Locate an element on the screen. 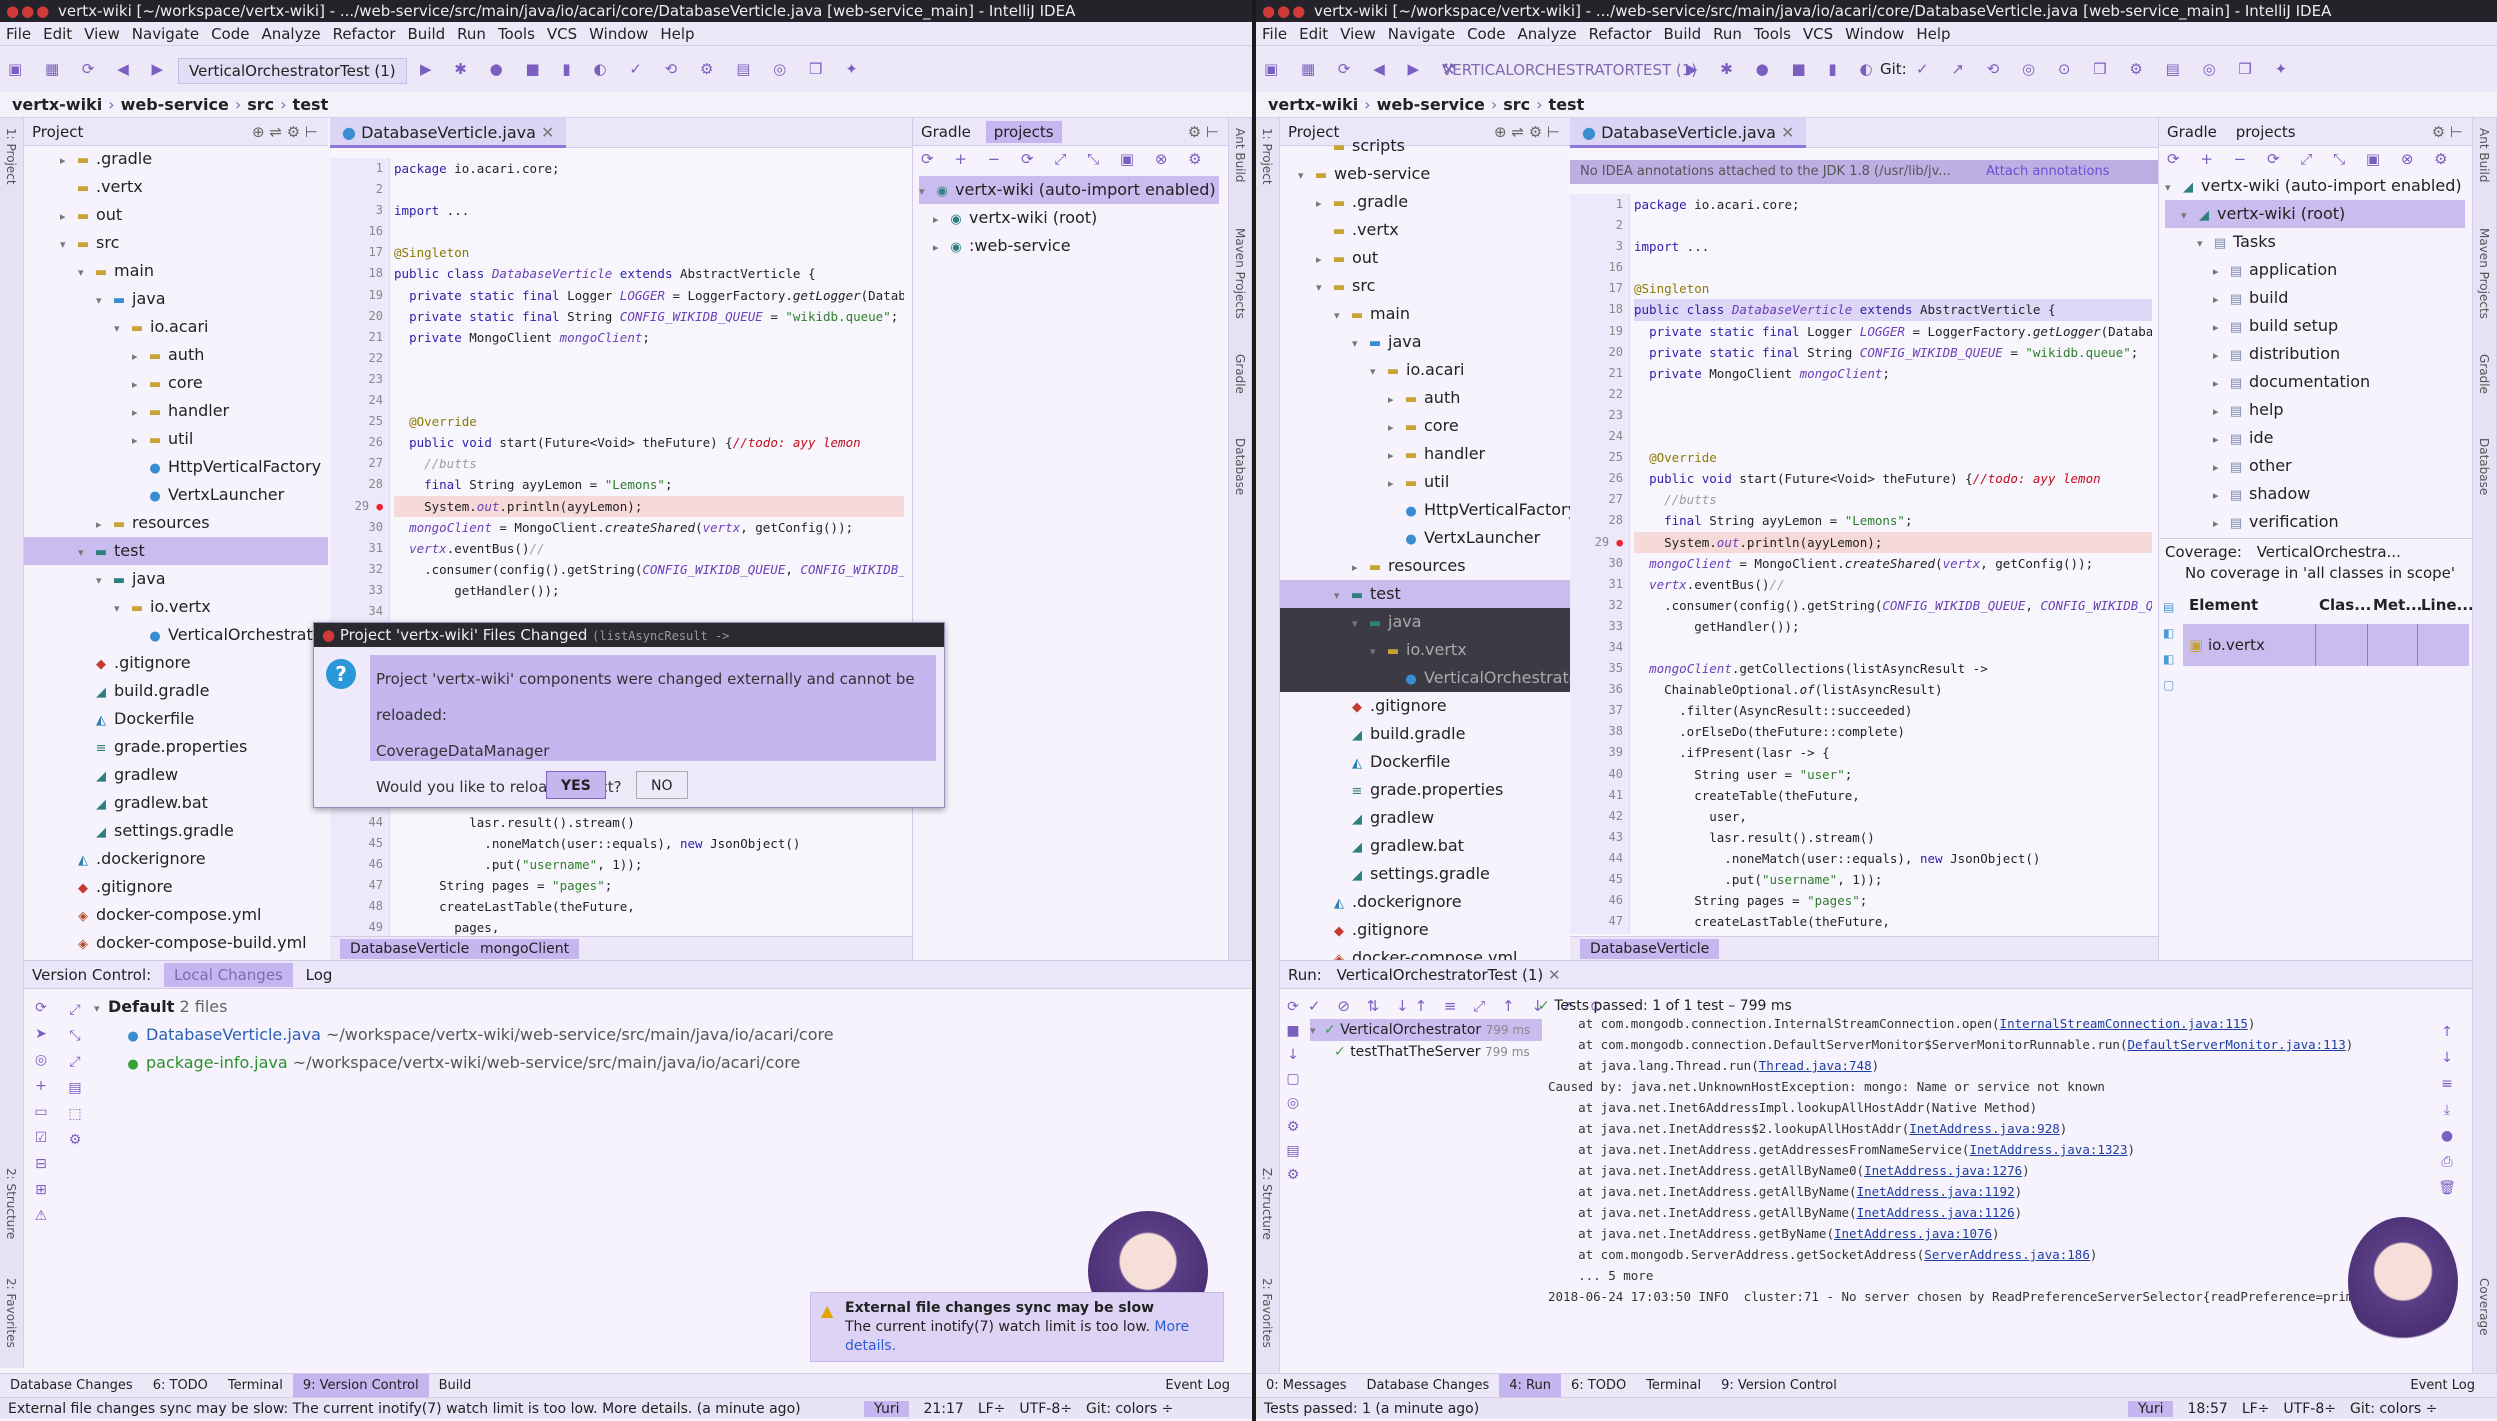 This screenshot has height=1421, width=2497. gradle-tree-item: ▸ ◉ vertx-wiki (root) is located at coordinates (1069, 218).